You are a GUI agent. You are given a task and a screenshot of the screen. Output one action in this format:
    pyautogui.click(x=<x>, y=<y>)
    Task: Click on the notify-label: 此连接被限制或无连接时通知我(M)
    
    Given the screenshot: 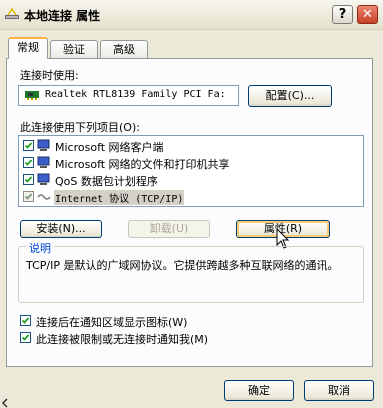 What is the action you would take?
    pyautogui.click(x=122, y=339)
    